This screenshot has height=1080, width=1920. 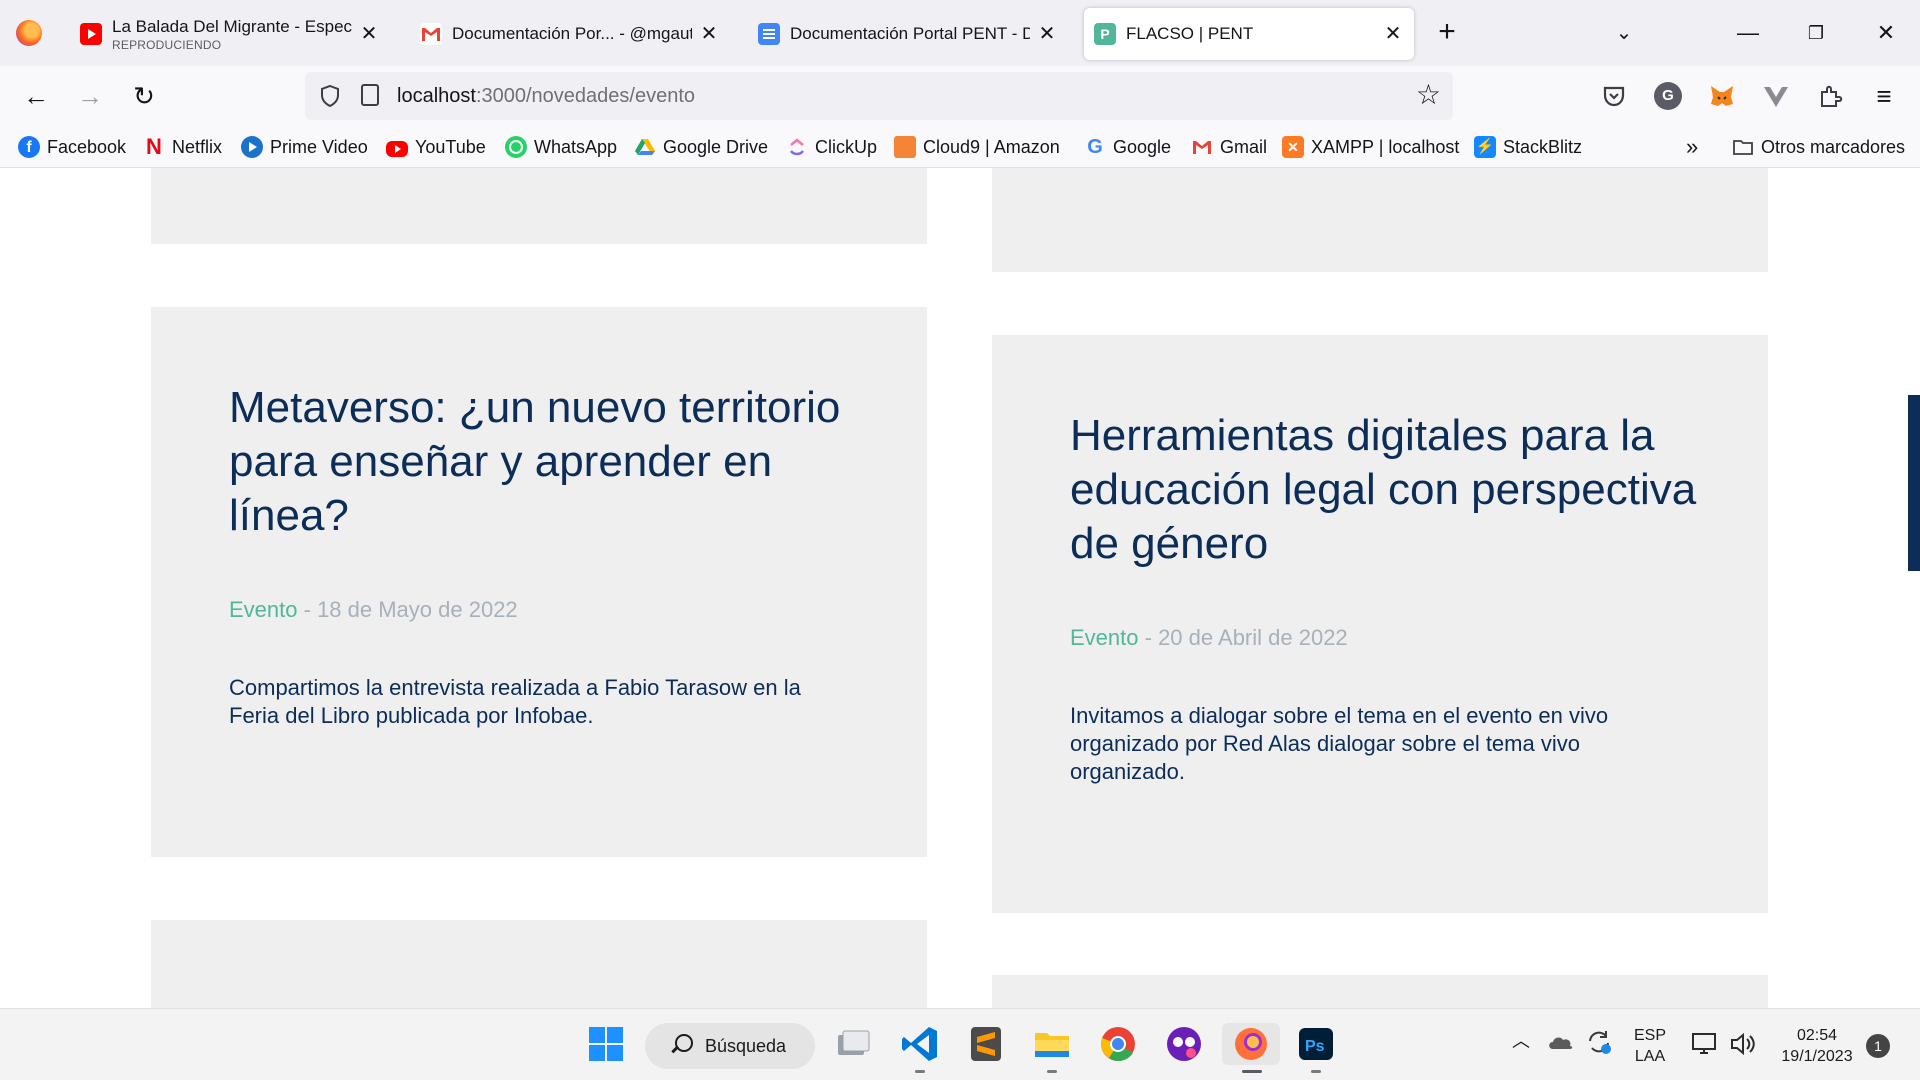 I want to click on input-language: ESP LAA, so click(x=1650, y=1046).